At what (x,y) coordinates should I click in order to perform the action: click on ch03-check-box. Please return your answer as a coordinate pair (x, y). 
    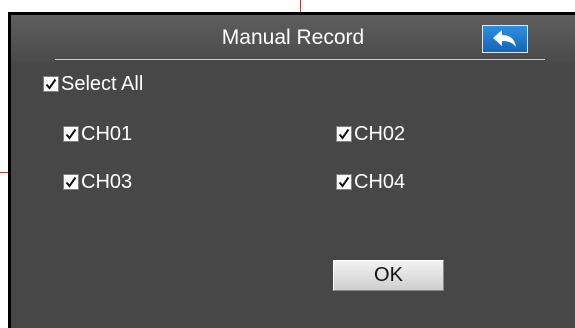
    Looking at the image, I should click on (71, 182).